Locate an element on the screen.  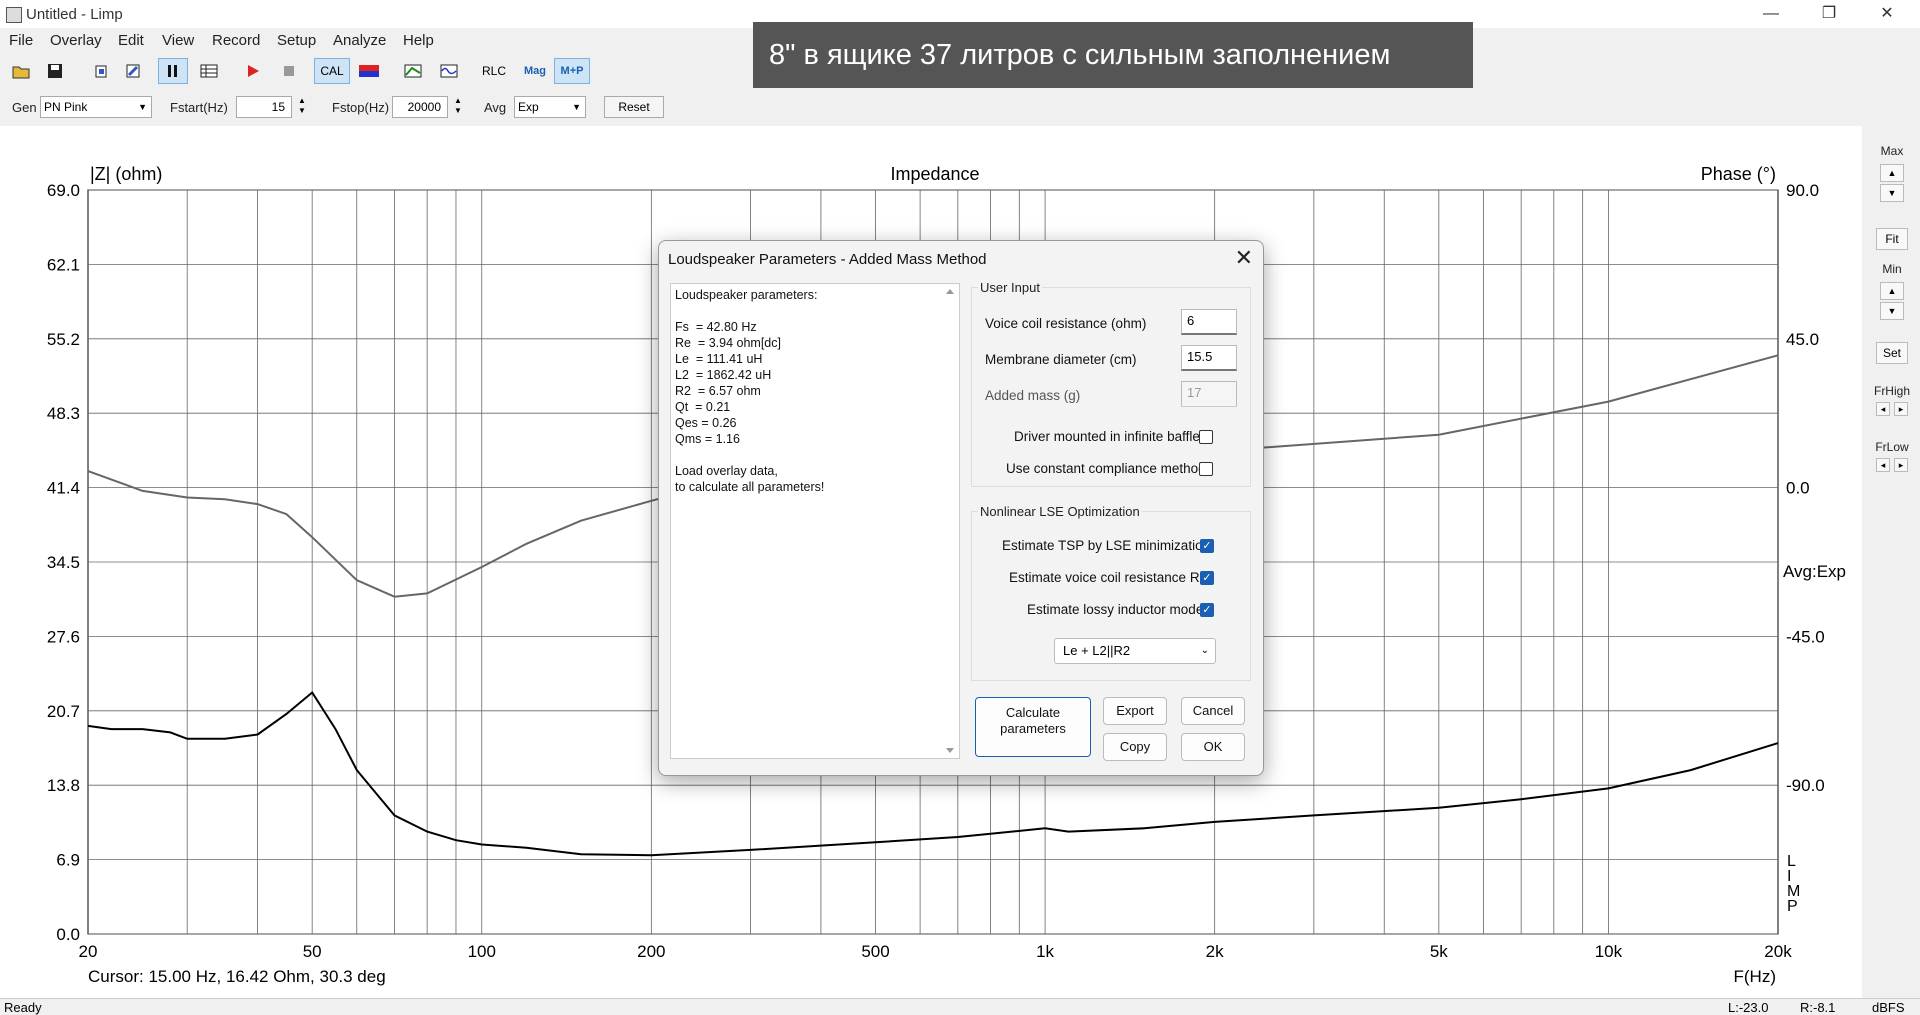
fstop-label: Fstop(Hz) is located at coordinates (361, 107).